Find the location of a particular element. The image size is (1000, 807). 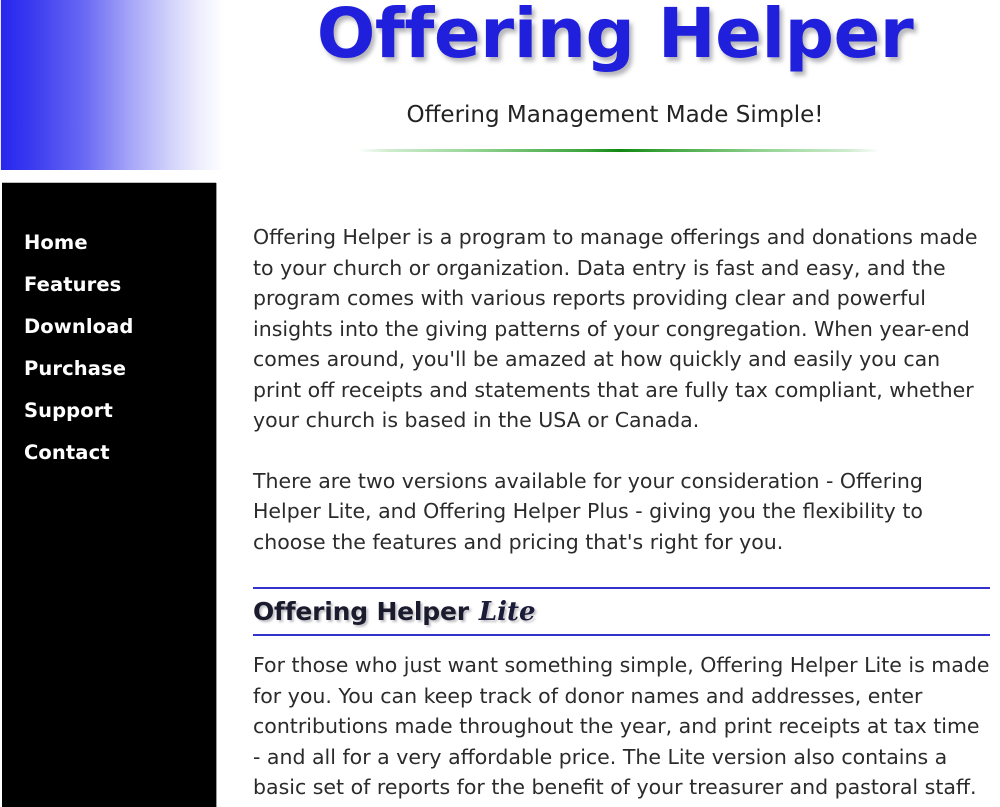

sidebar-item-support-label: Support is located at coordinates (109, 410).